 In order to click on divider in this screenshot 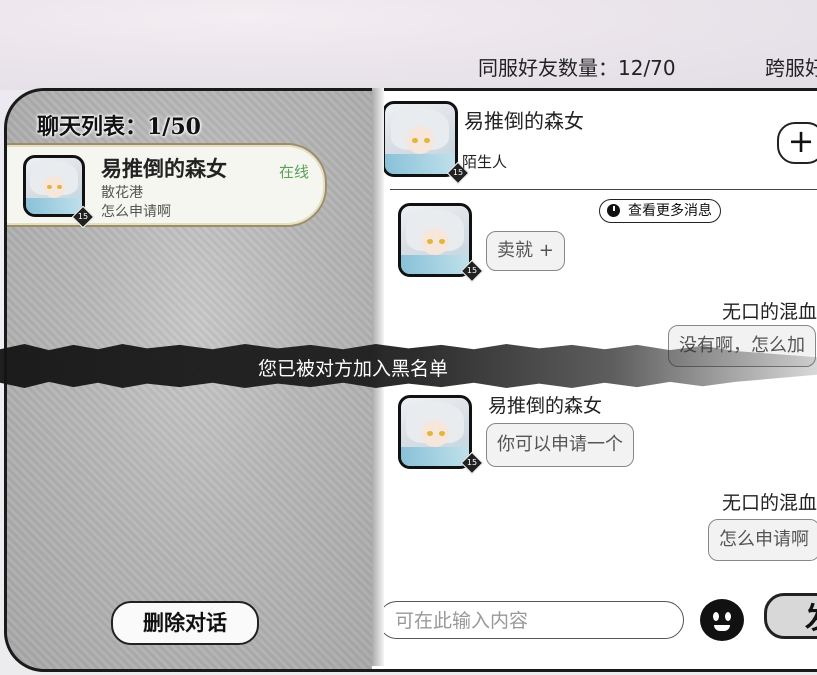, I will do `click(603, 189)`.